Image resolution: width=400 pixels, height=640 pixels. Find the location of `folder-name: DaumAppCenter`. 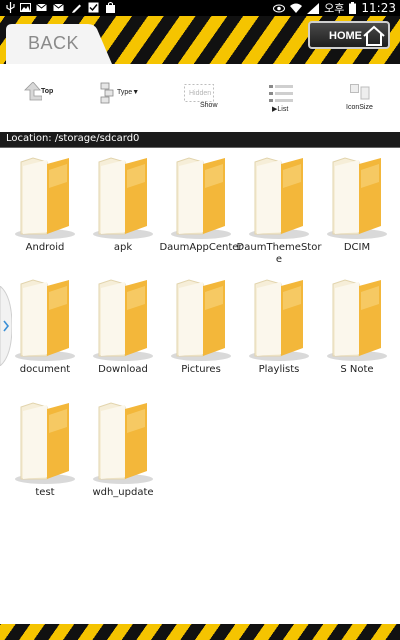

folder-name: DaumAppCenter is located at coordinates (201, 247).